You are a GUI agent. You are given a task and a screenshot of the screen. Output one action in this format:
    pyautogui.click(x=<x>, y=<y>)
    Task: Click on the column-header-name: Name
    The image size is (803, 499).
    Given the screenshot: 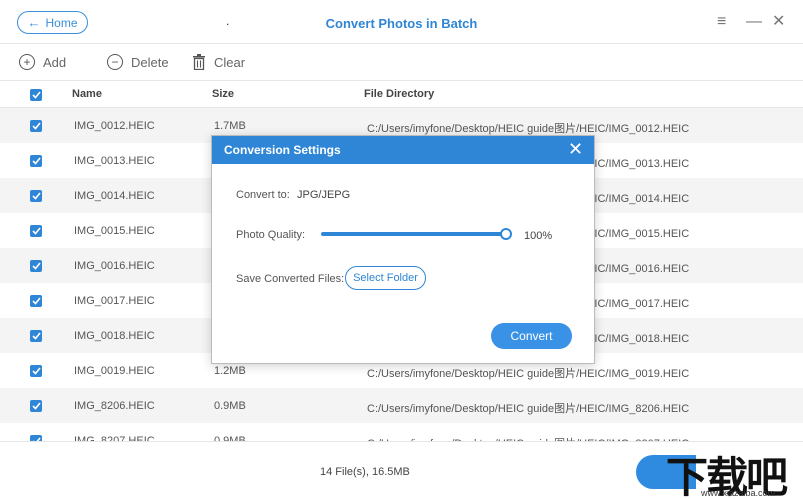 What is the action you would take?
    pyautogui.click(x=87, y=94)
    